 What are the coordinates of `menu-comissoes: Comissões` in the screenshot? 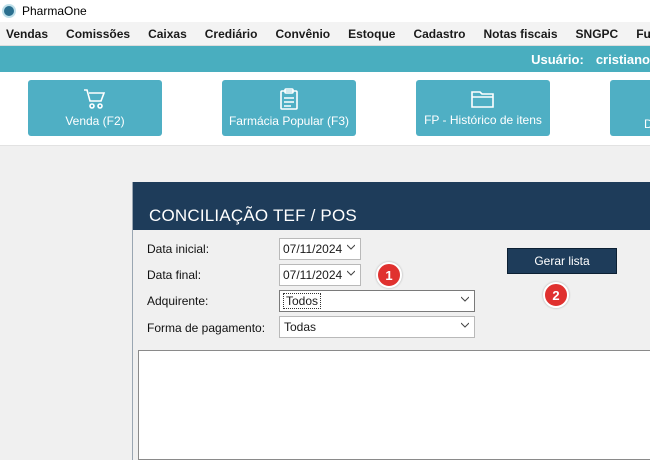 It's located at (98, 34).